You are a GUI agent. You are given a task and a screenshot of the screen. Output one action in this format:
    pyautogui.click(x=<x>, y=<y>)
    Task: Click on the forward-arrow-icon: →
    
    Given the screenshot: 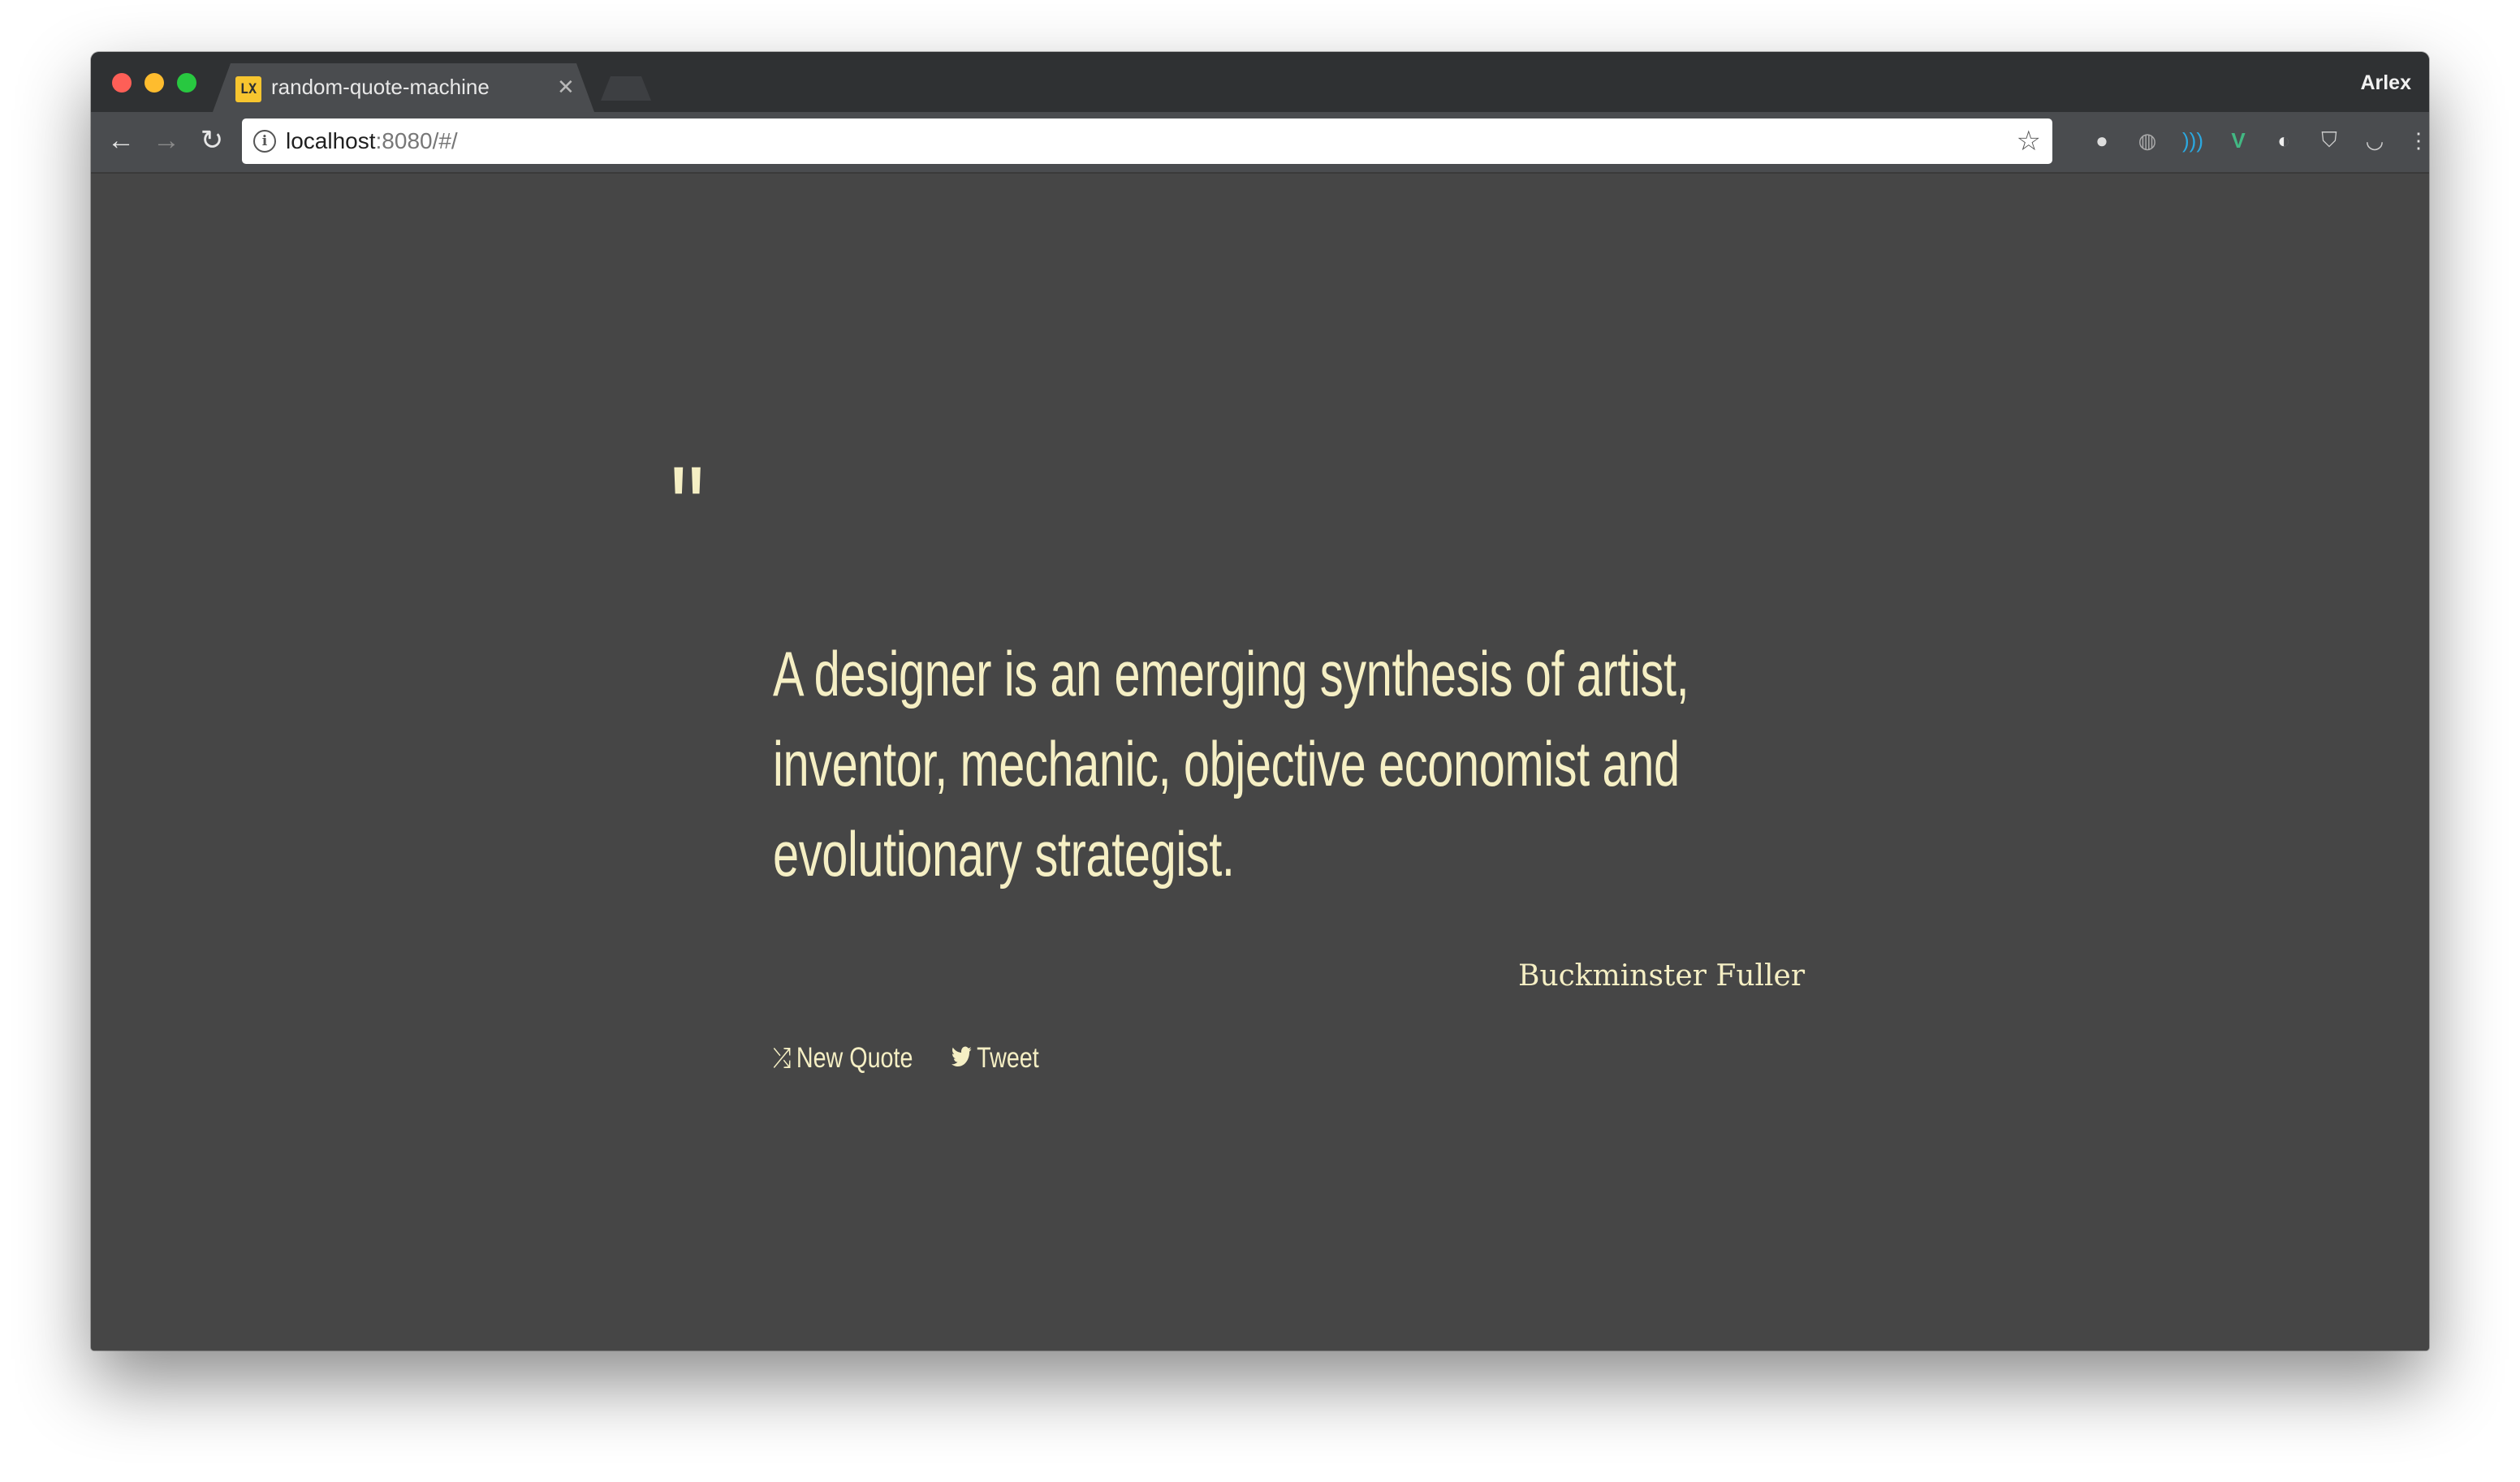 What is the action you would take?
    pyautogui.click(x=166, y=140)
    